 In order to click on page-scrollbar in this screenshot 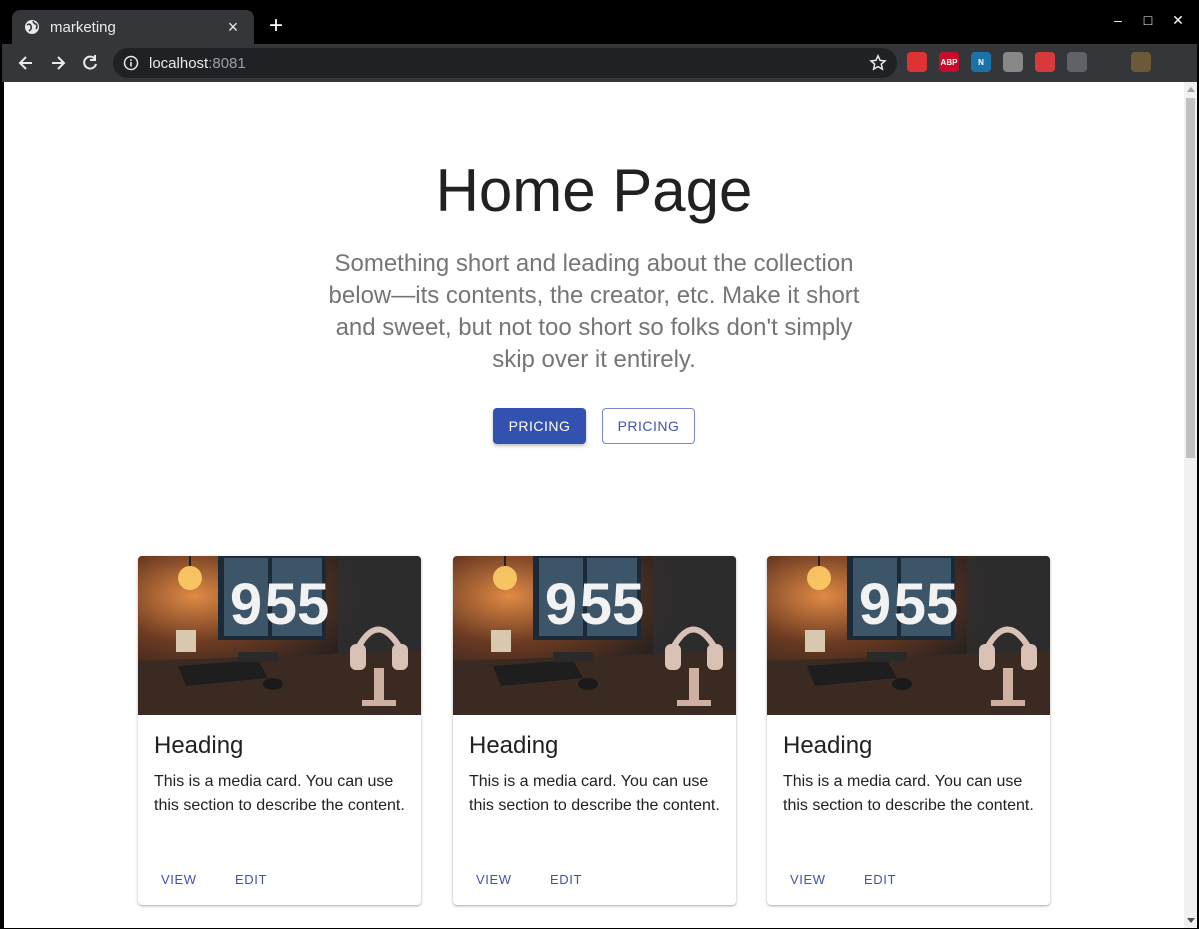, I will do `click(1190, 505)`.